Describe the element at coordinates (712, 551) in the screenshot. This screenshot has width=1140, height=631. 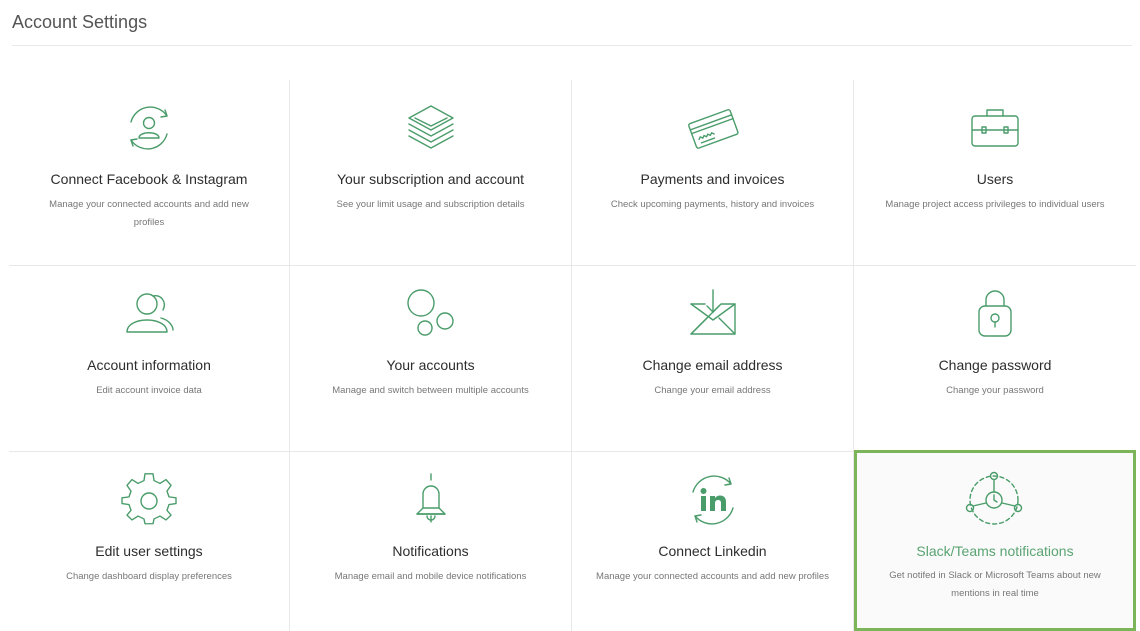
I see `tile-title: Connect Linkedin` at that location.